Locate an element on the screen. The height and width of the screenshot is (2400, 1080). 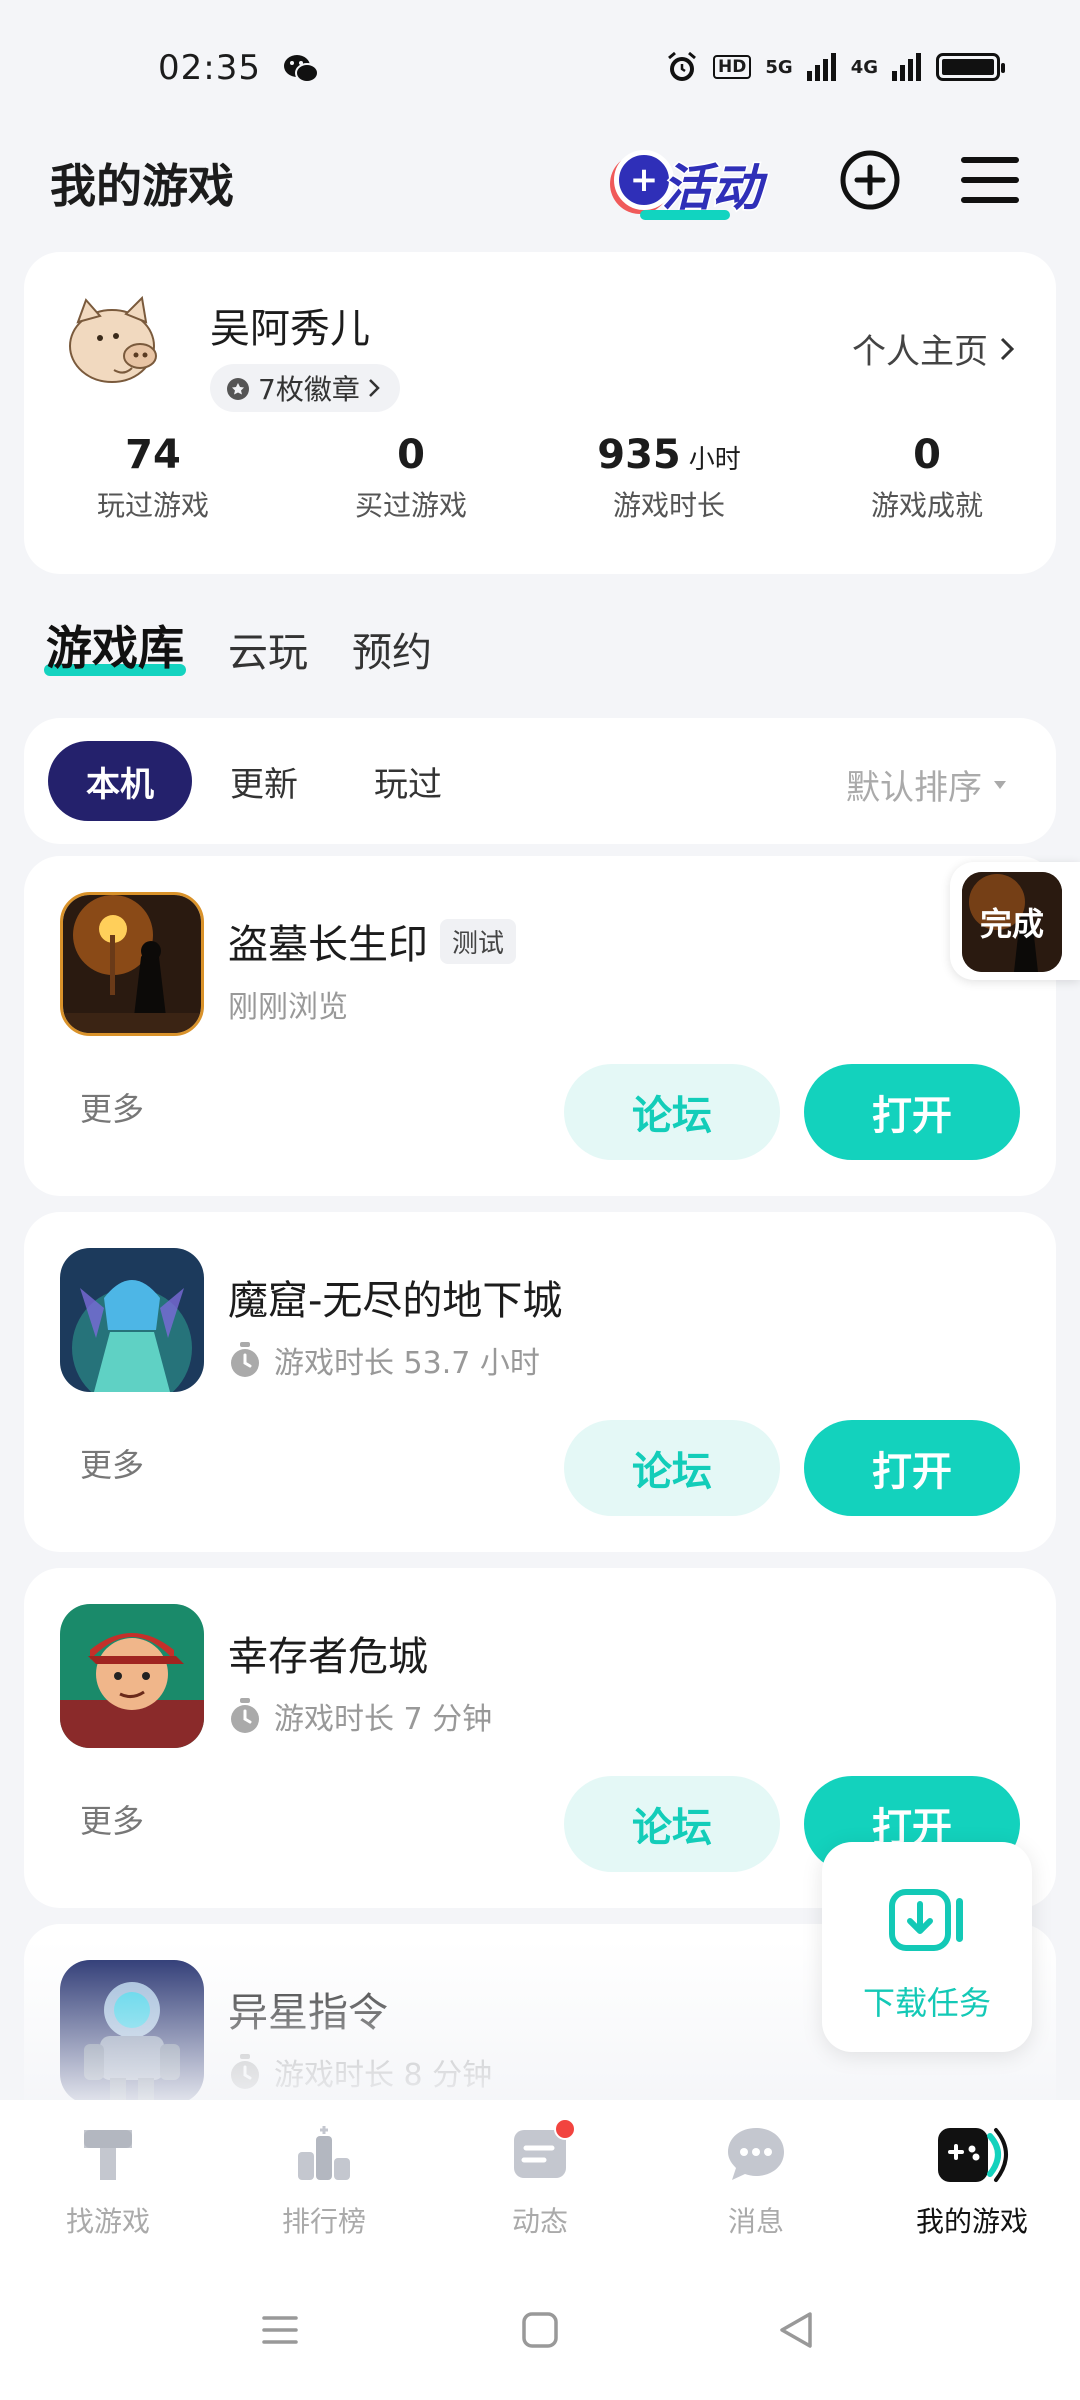
page-header: 我的游戏 + 活动 is located at coordinates (540, 180).